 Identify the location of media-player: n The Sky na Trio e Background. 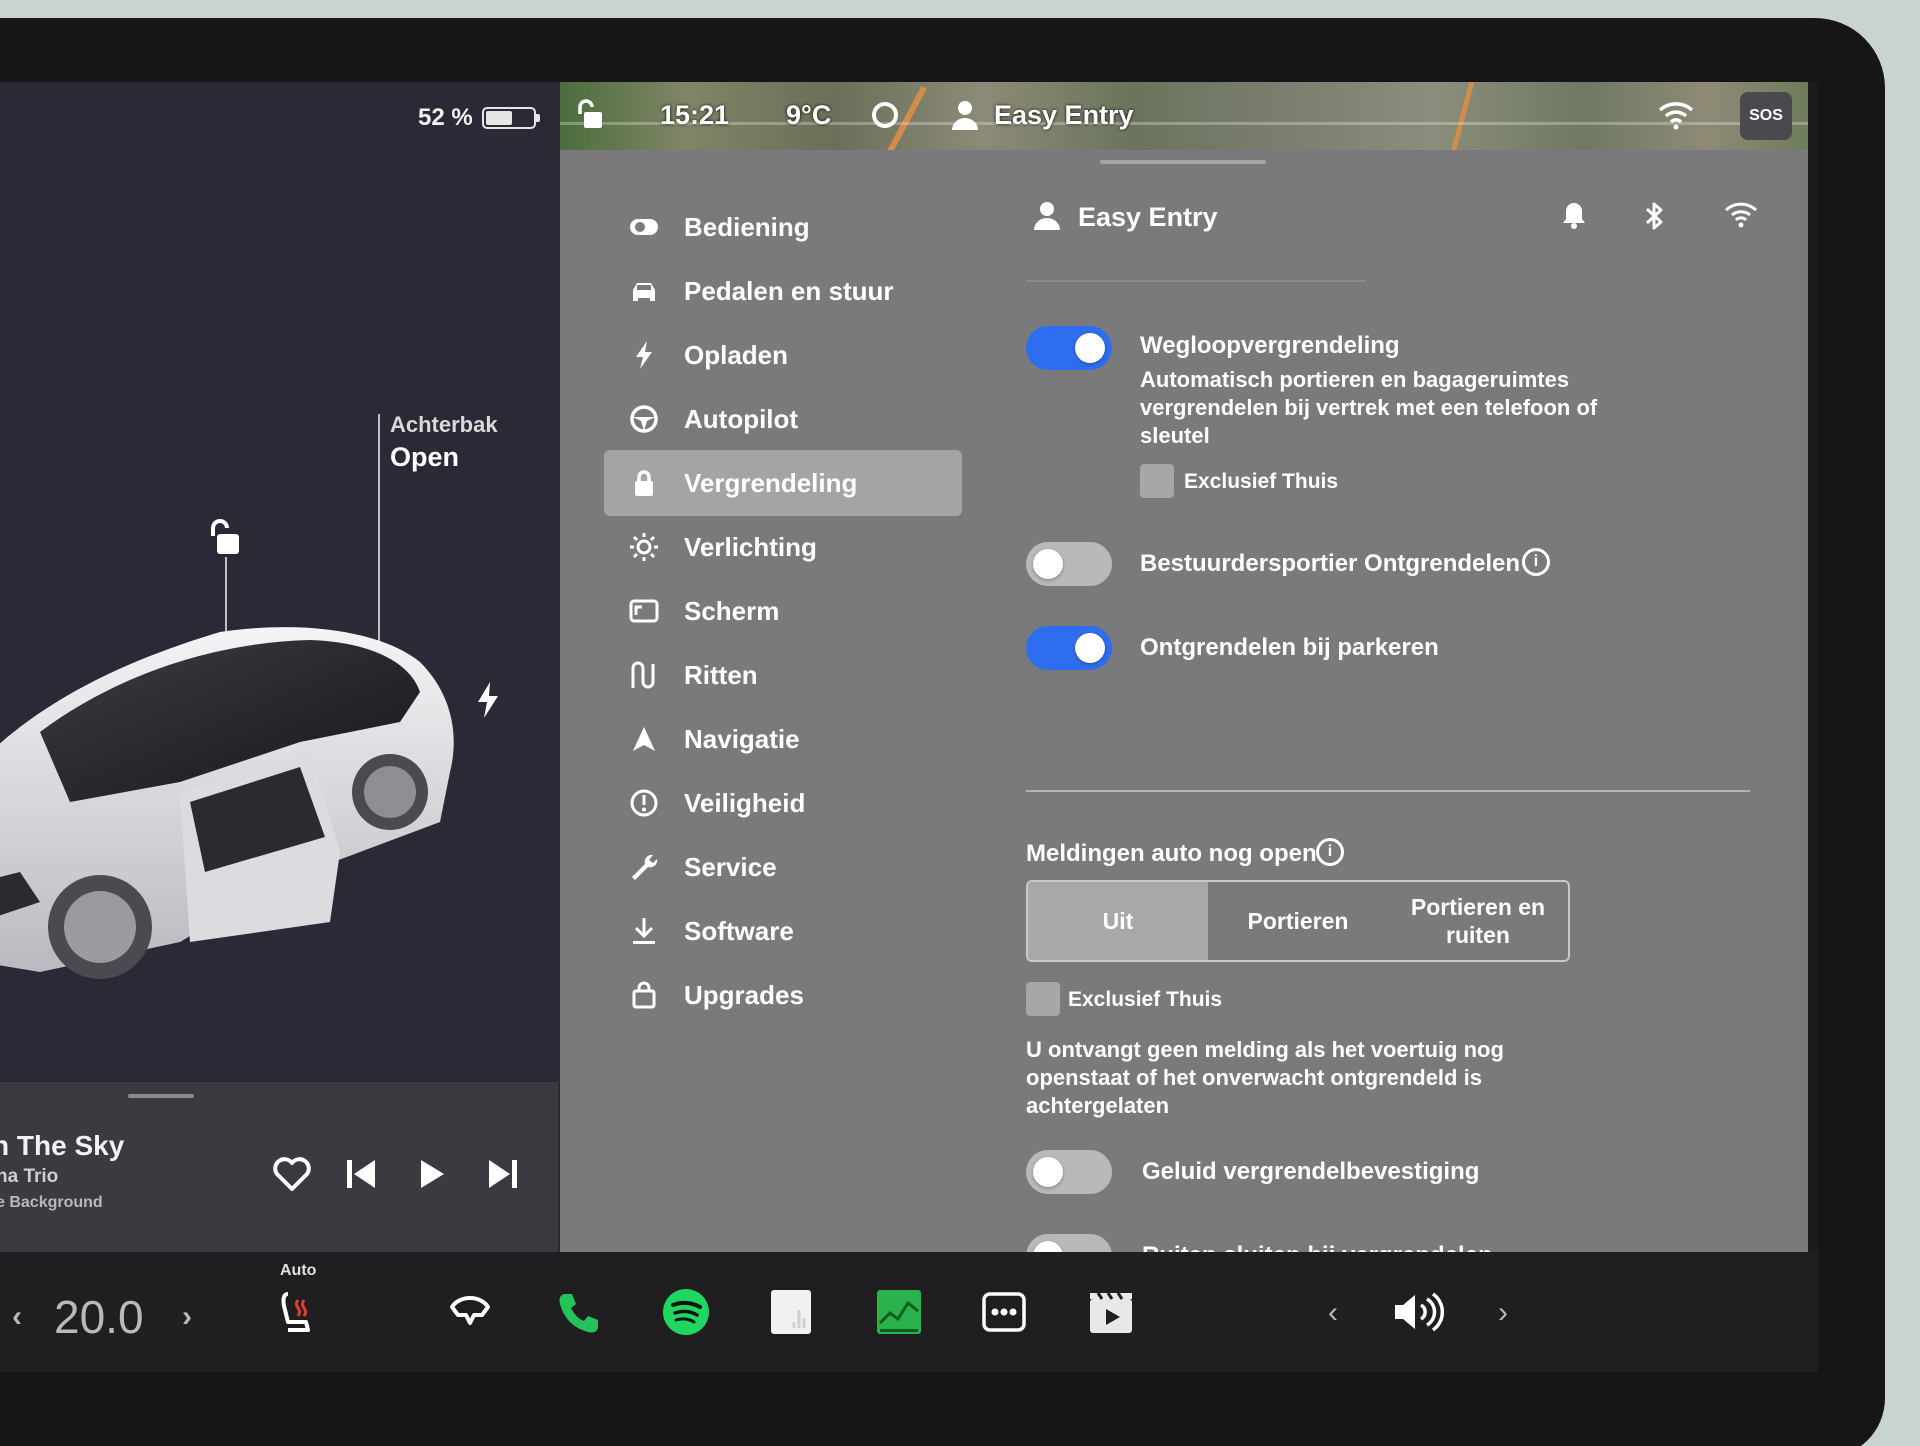
(279, 1167).